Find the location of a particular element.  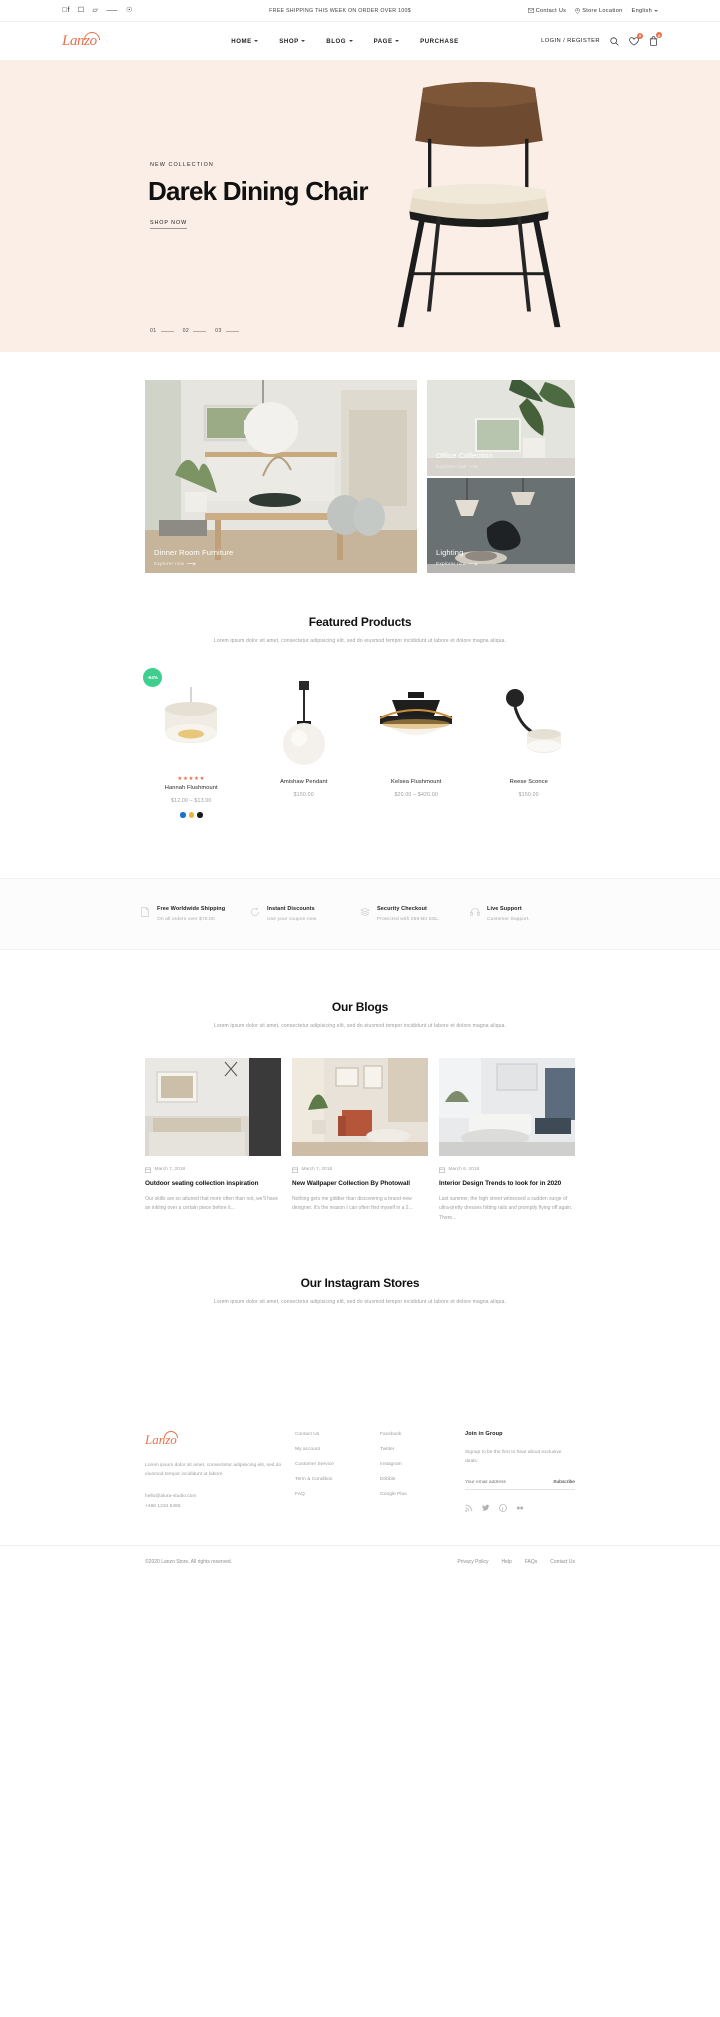

headset-icon is located at coordinates (475, 911).